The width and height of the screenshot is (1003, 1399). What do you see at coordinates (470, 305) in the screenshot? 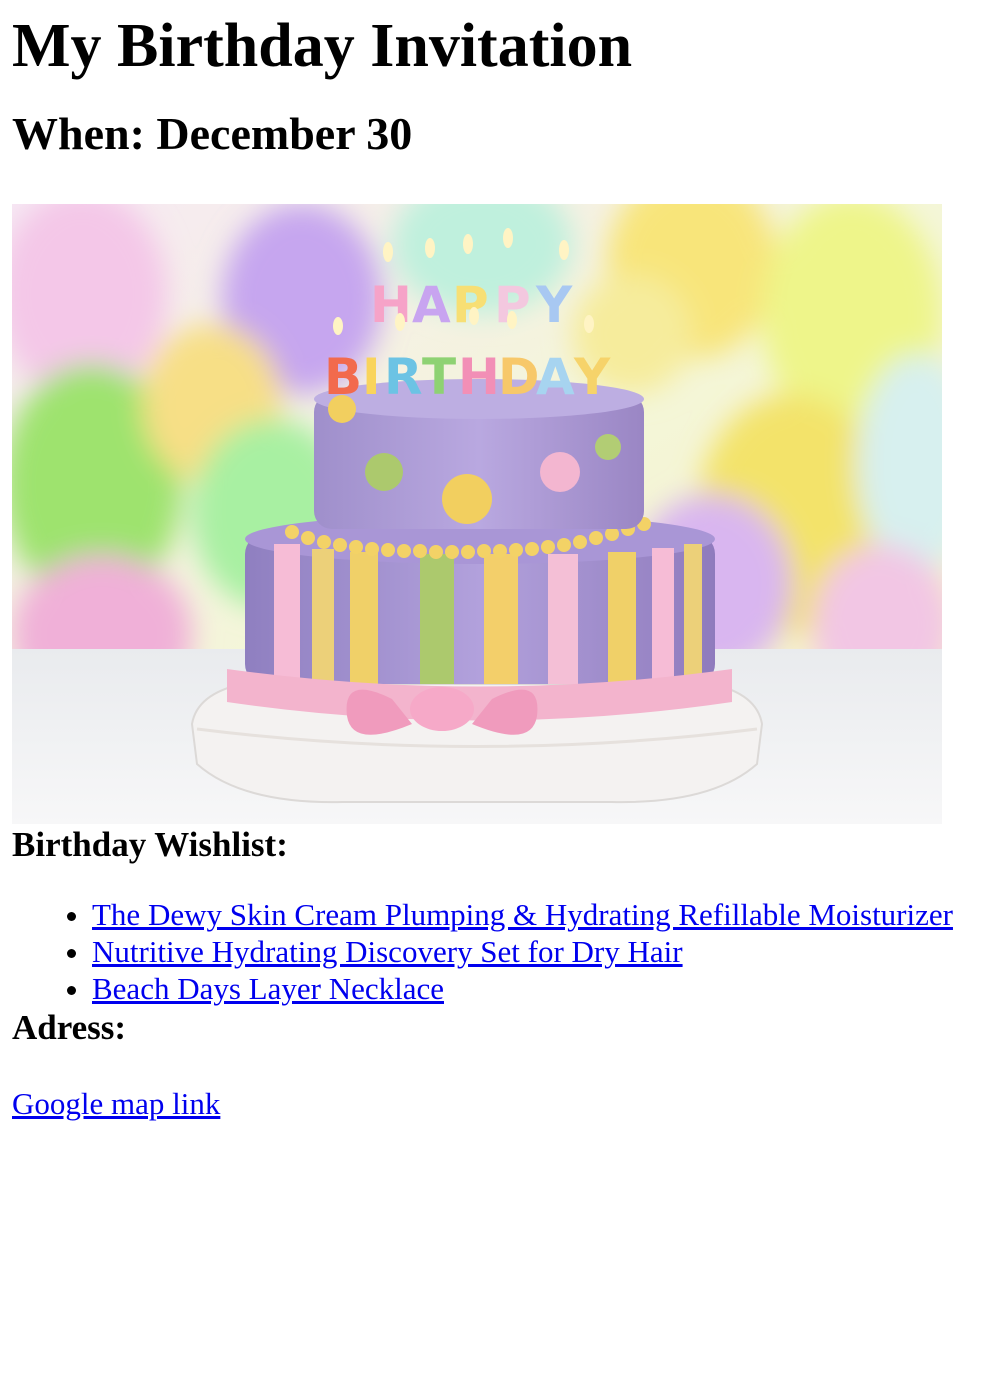
I see `svg-text: P` at bounding box center [470, 305].